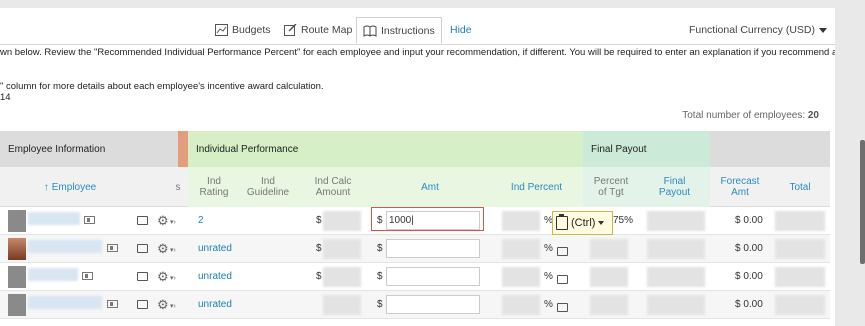 The width and height of the screenshot is (865, 326). What do you see at coordinates (674, 187) in the screenshot?
I see `column-final-payout: Final Payout` at bounding box center [674, 187].